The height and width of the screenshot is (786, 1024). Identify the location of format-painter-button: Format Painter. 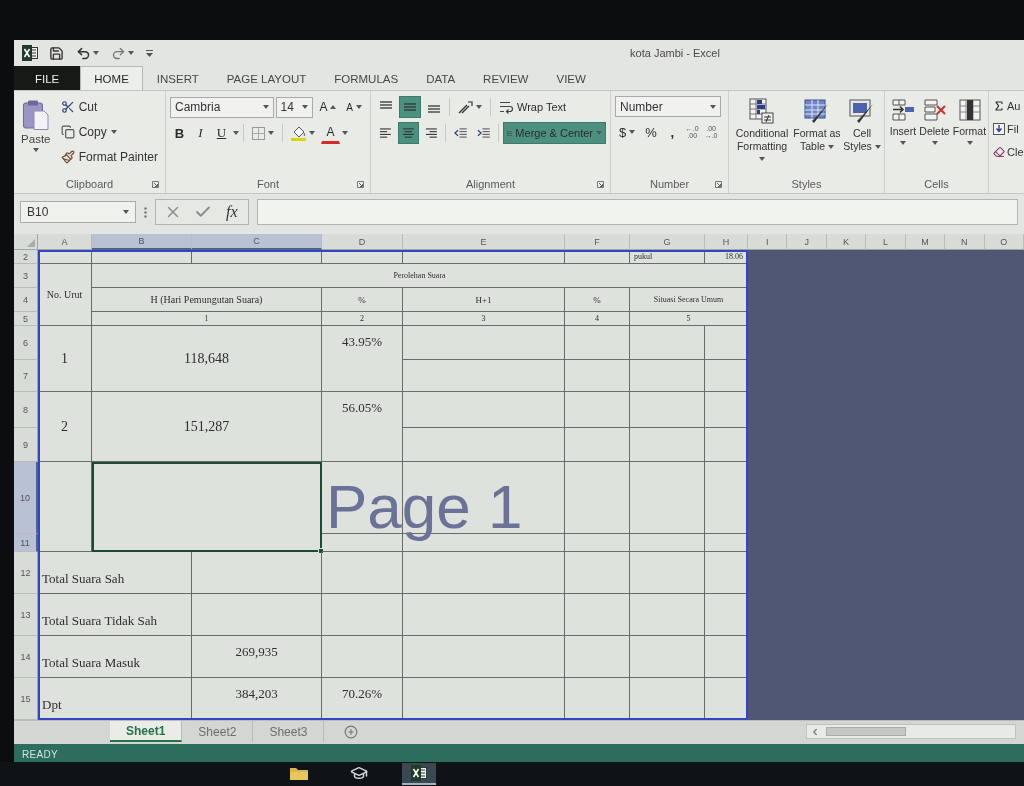
(109, 157).